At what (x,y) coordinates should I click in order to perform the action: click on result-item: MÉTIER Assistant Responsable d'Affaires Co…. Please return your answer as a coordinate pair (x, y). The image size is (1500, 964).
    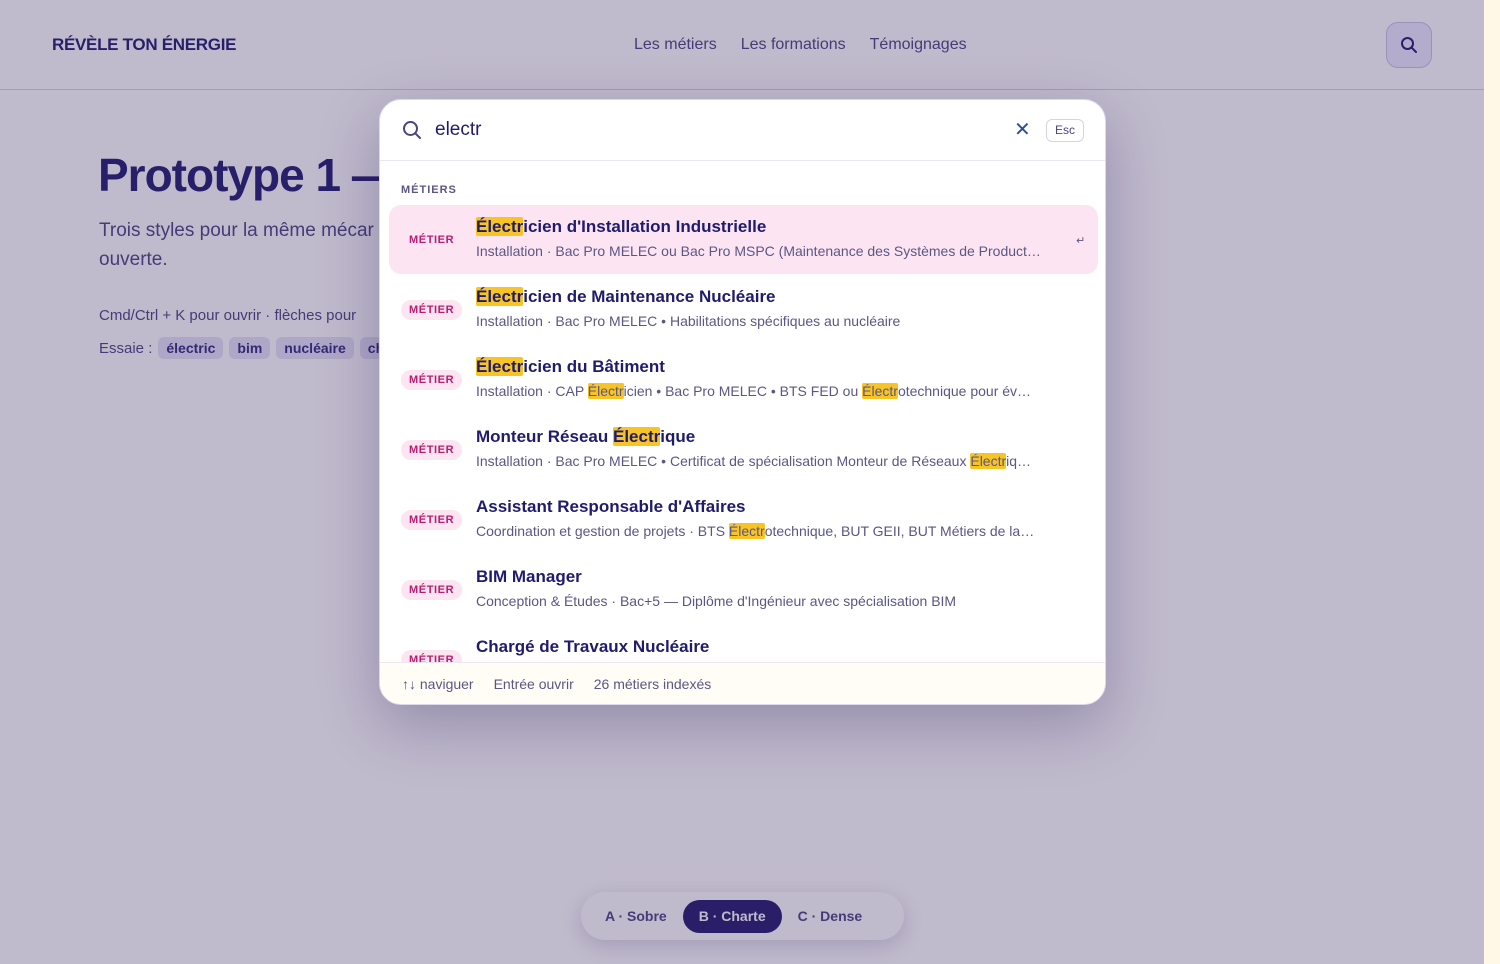
    Looking at the image, I should click on (743, 519).